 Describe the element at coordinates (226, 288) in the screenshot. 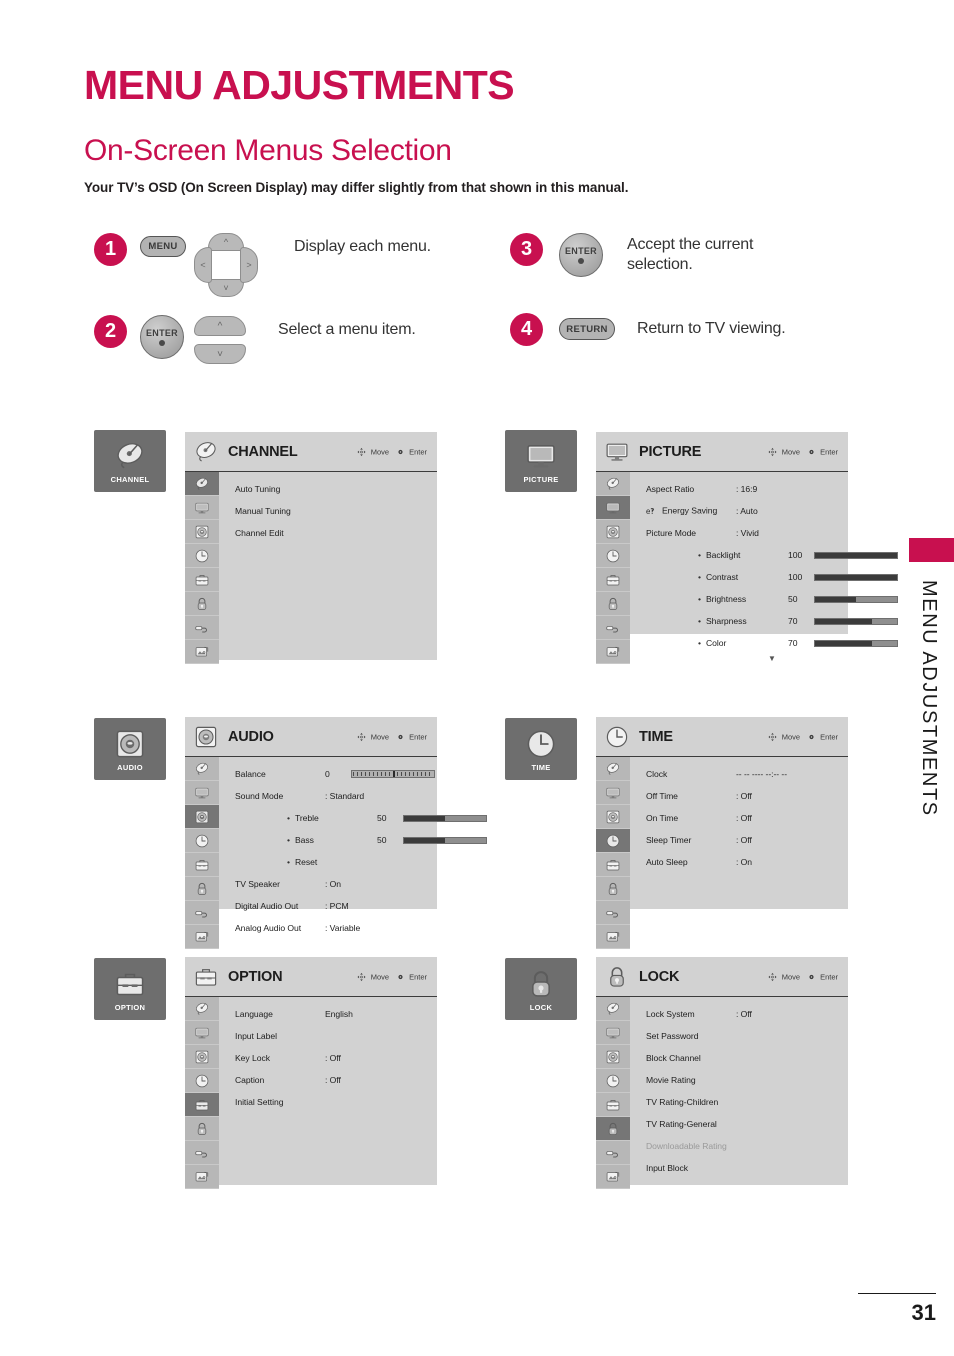

I see `dpad-down: ˅` at that location.